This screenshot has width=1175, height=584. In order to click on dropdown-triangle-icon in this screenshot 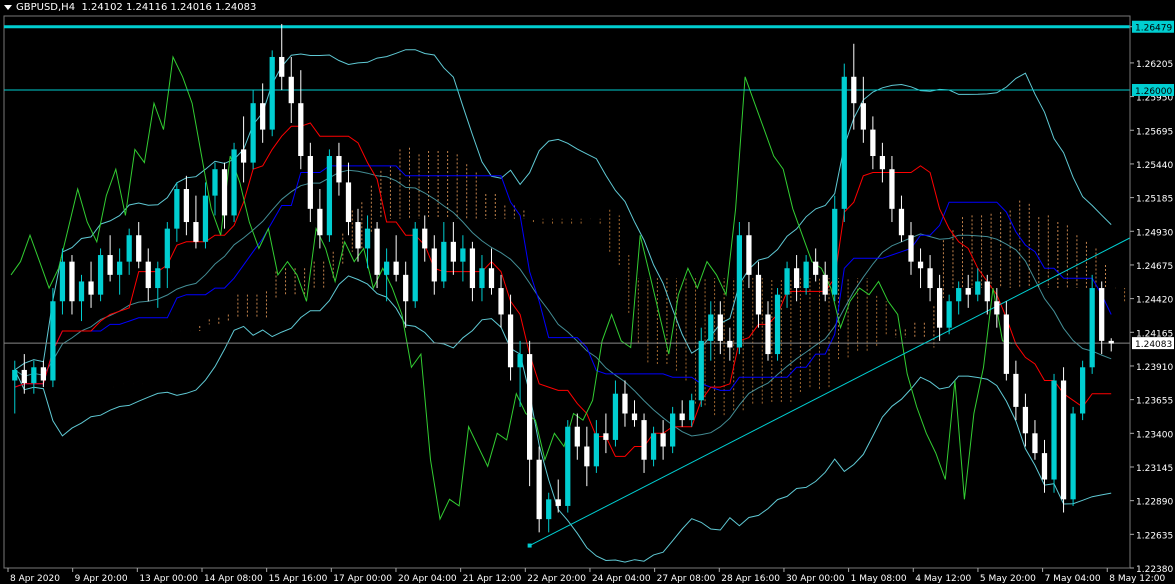, I will do `click(8, 7)`.